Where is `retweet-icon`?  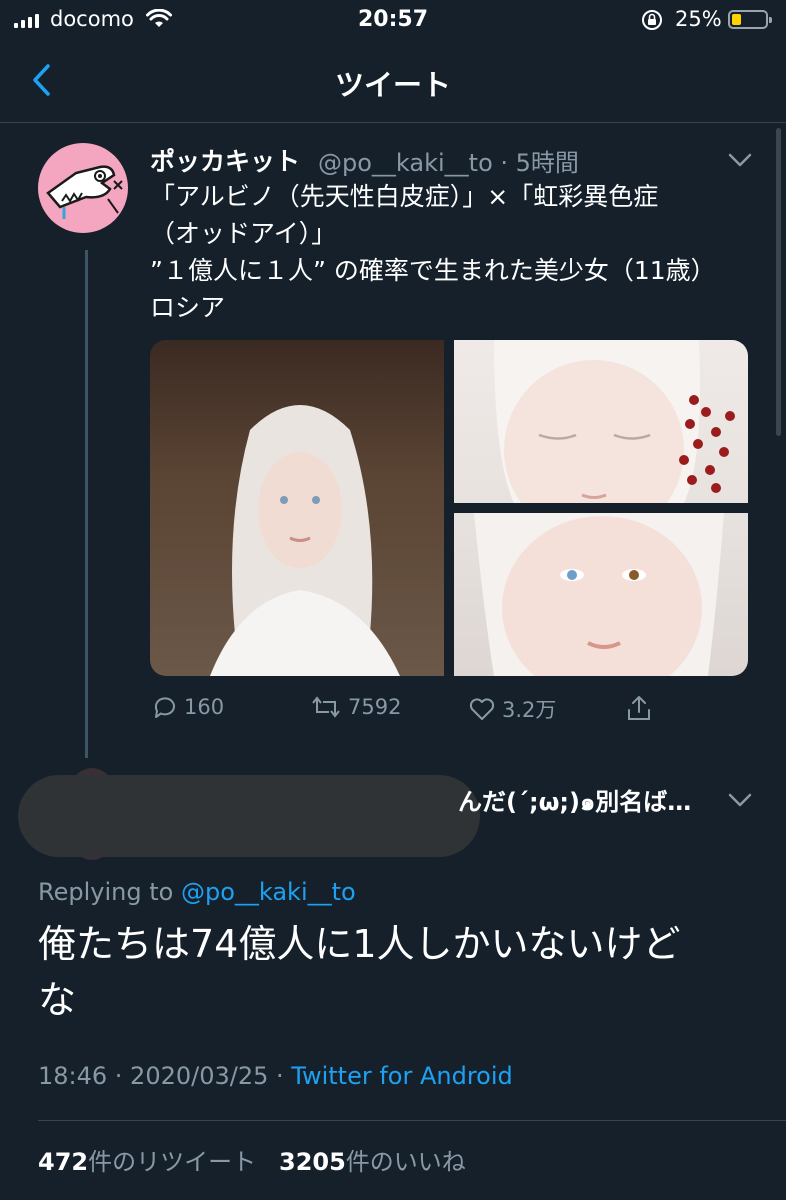
retweet-icon is located at coordinates (326, 707).